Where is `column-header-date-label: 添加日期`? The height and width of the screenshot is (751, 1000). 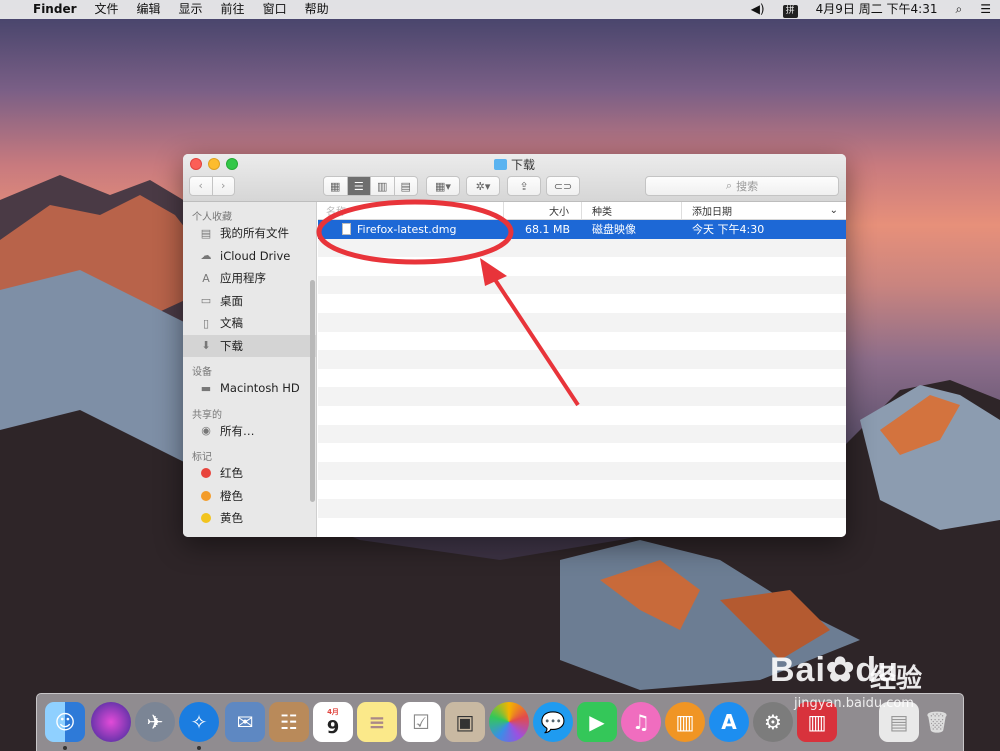 column-header-date-label: 添加日期 is located at coordinates (712, 212).